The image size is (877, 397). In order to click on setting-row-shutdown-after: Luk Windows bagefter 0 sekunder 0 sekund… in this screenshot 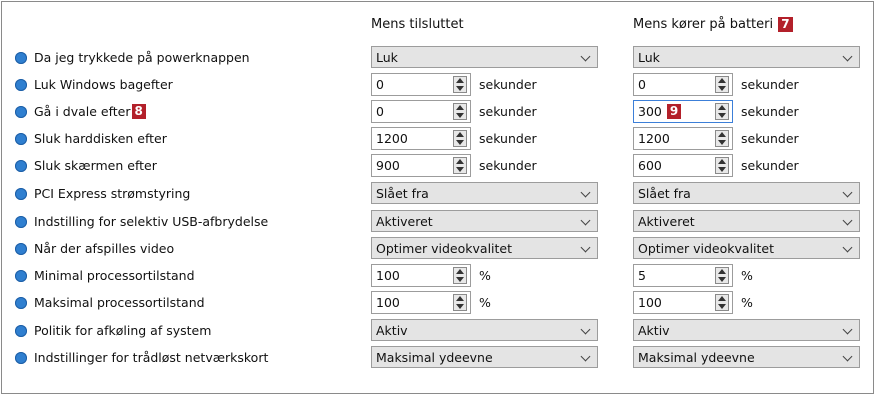, I will do `click(438, 84)`.